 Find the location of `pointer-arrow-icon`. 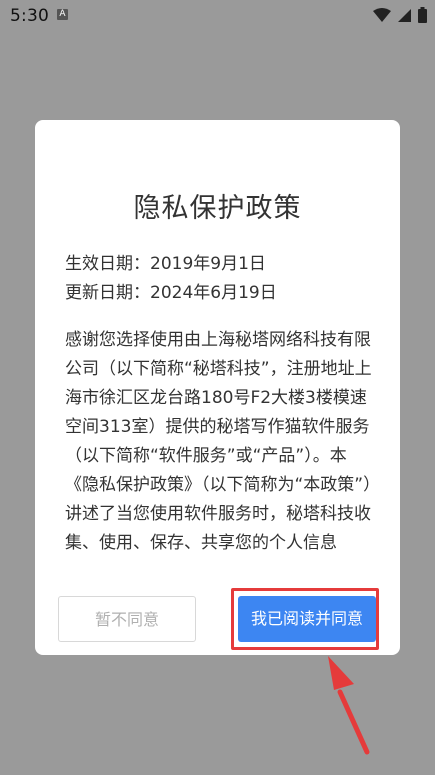

pointer-arrow-icon is located at coordinates (349, 705).